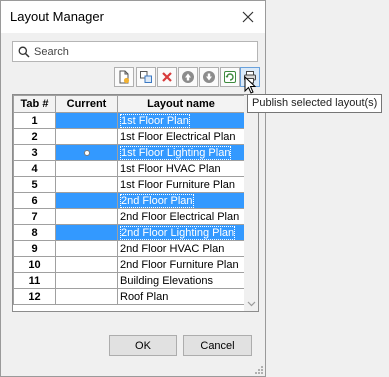 This screenshot has width=389, height=377. I want to click on table-row: 7 2nd Floor Electrical Plan, so click(129, 216).